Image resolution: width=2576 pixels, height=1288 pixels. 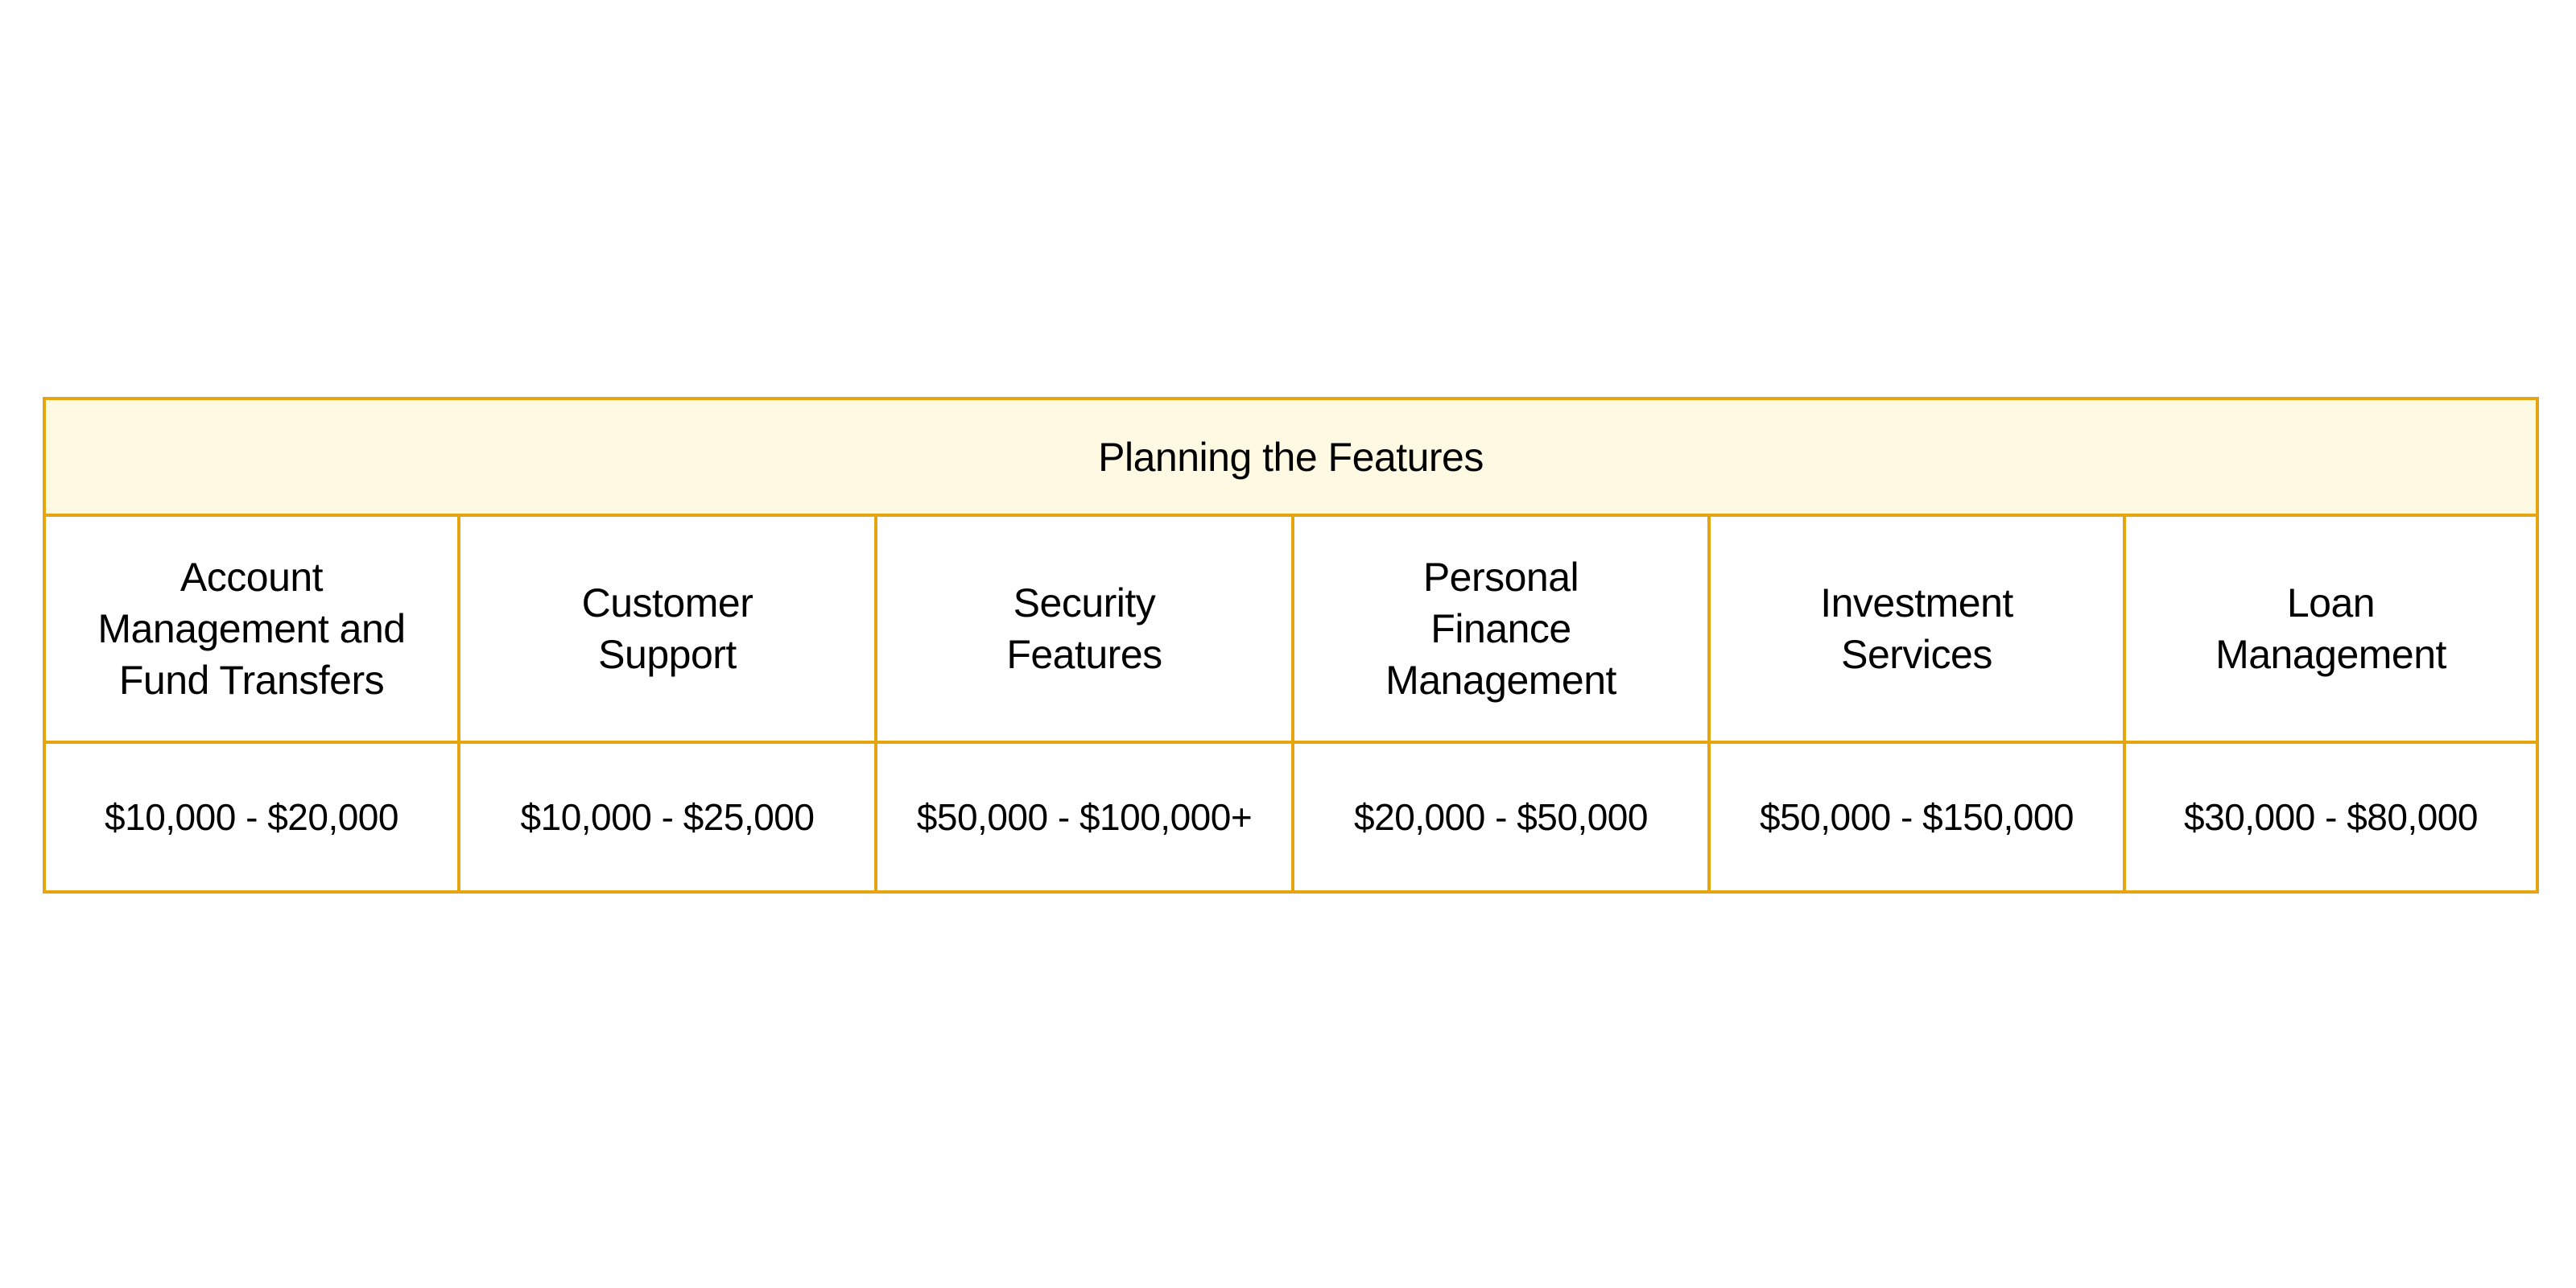 I want to click on cost-range: $50,000 - $150,000, so click(x=1916, y=817).